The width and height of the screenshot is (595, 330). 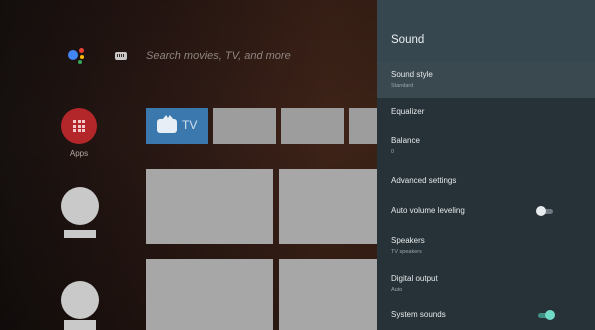 What do you see at coordinates (408, 111) in the screenshot?
I see `menu-item-label: Equalizer` at bounding box center [408, 111].